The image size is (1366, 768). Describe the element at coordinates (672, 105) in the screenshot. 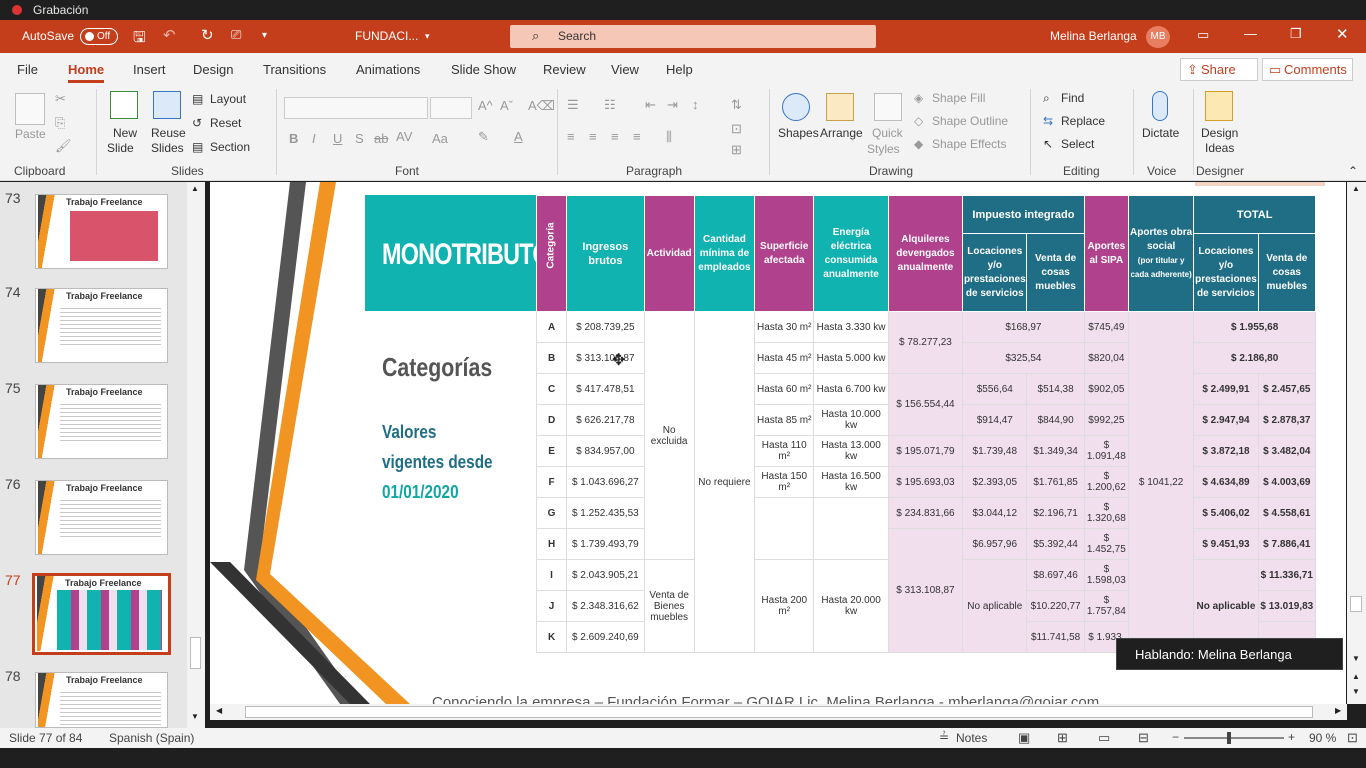

I see `increase-indent-icon: ⇥` at that location.